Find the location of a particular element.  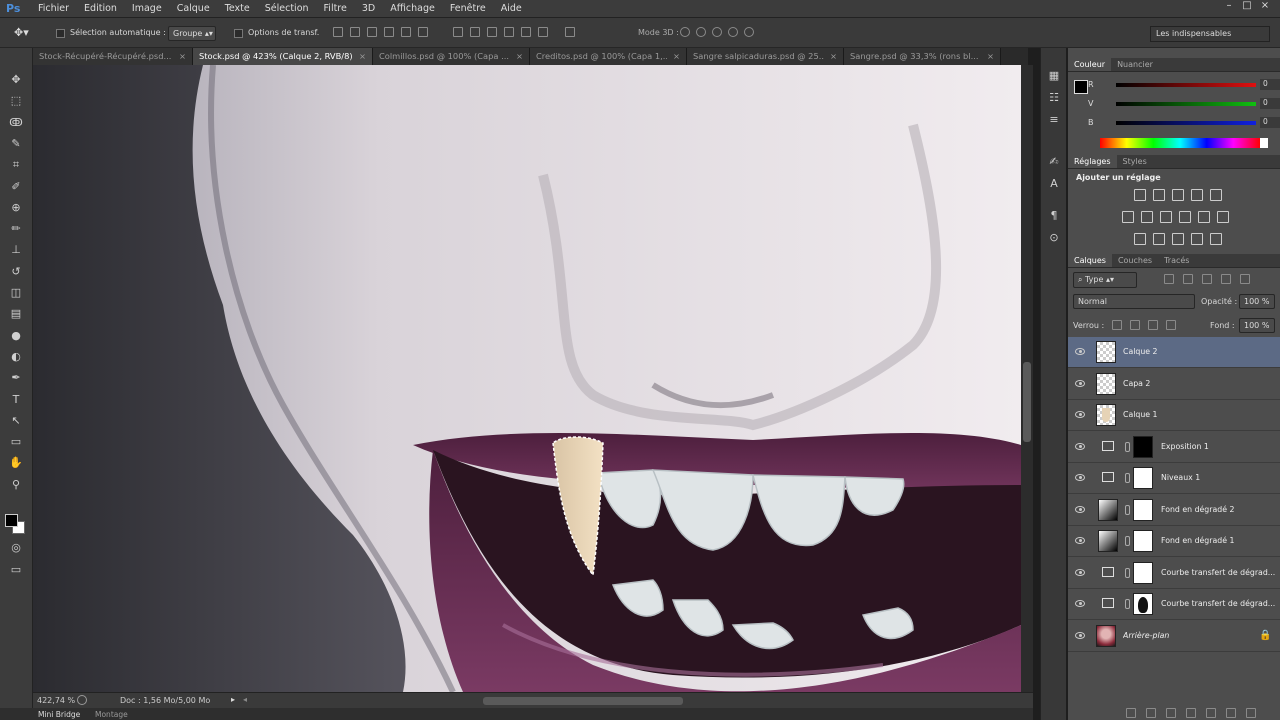

layer-filter-dropdown: ⌕ Type ▴▾ is located at coordinates (1105, 280).